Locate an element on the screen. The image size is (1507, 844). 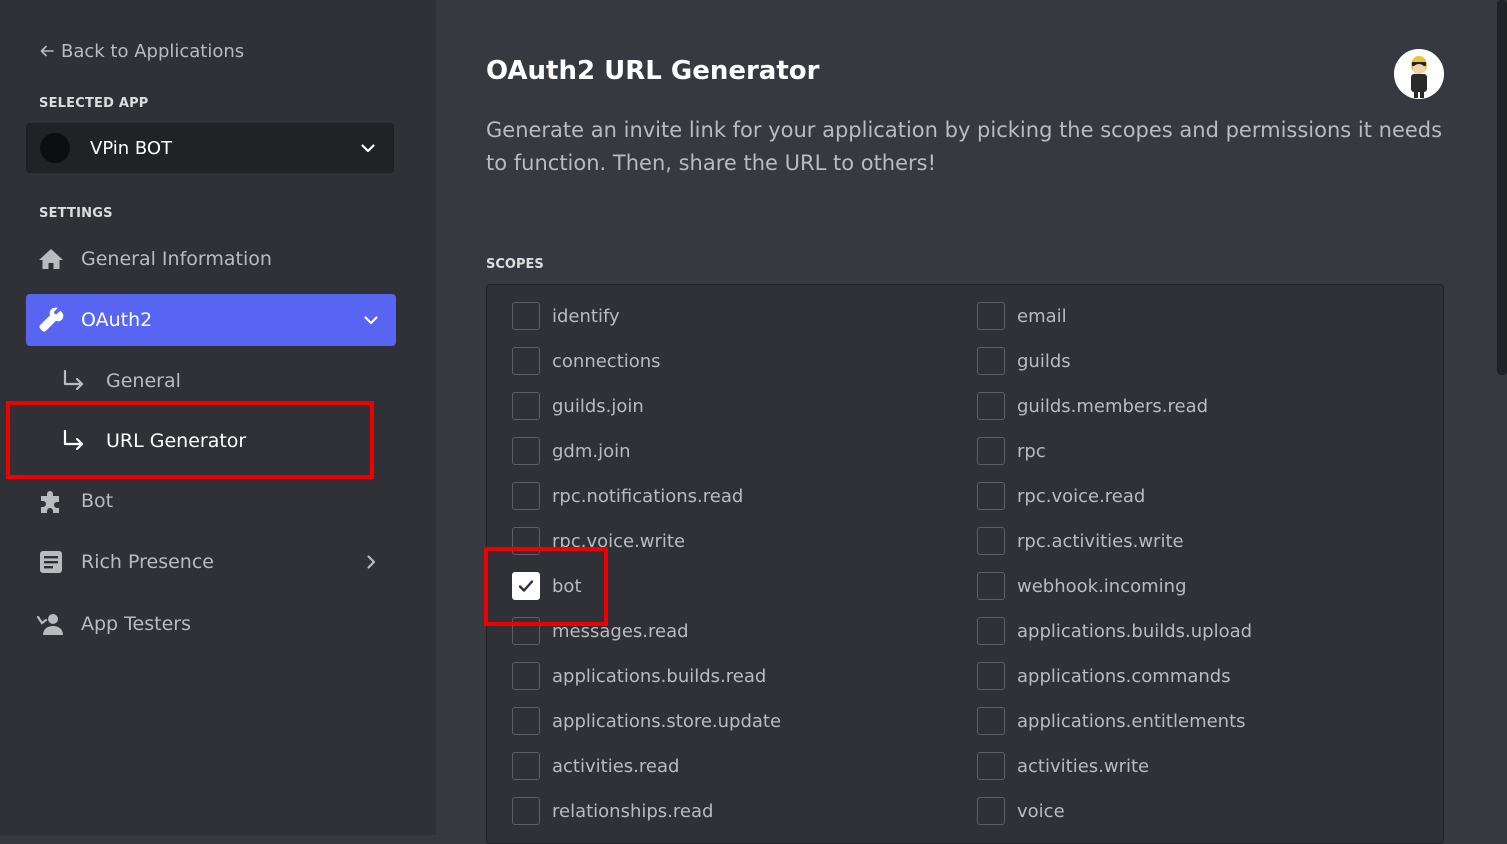
page-title: OAuth2 URL Generator is located at coordinates (653, 71).